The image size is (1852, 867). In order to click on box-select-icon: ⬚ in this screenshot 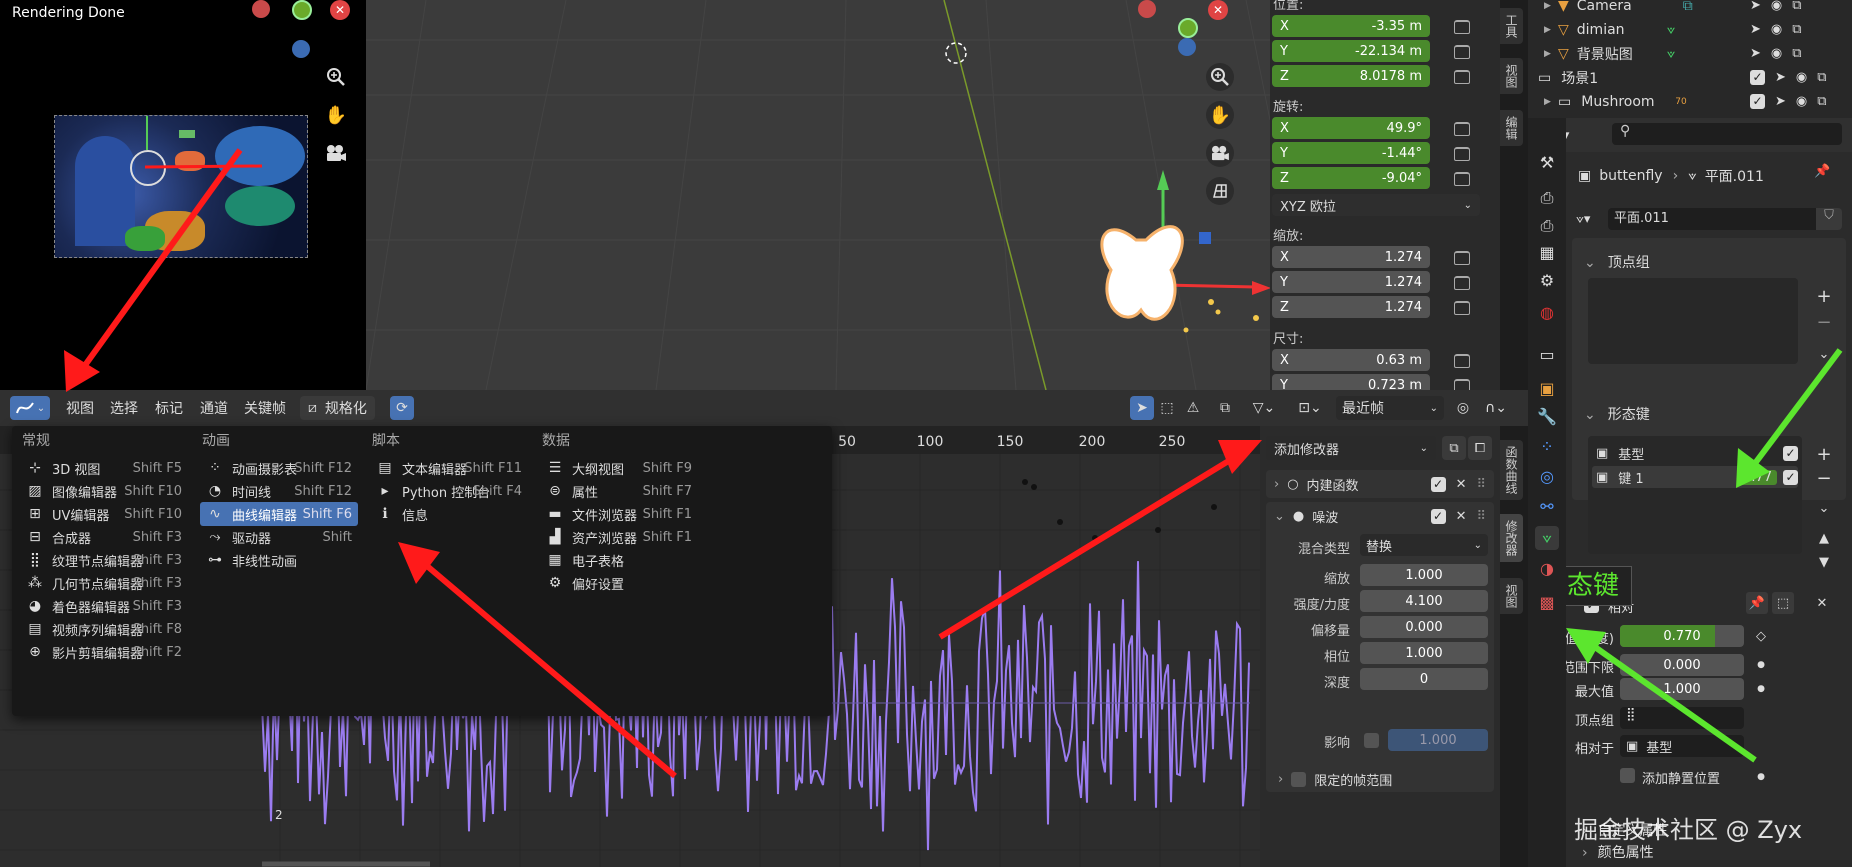, I will do `click(1167, 408)`.